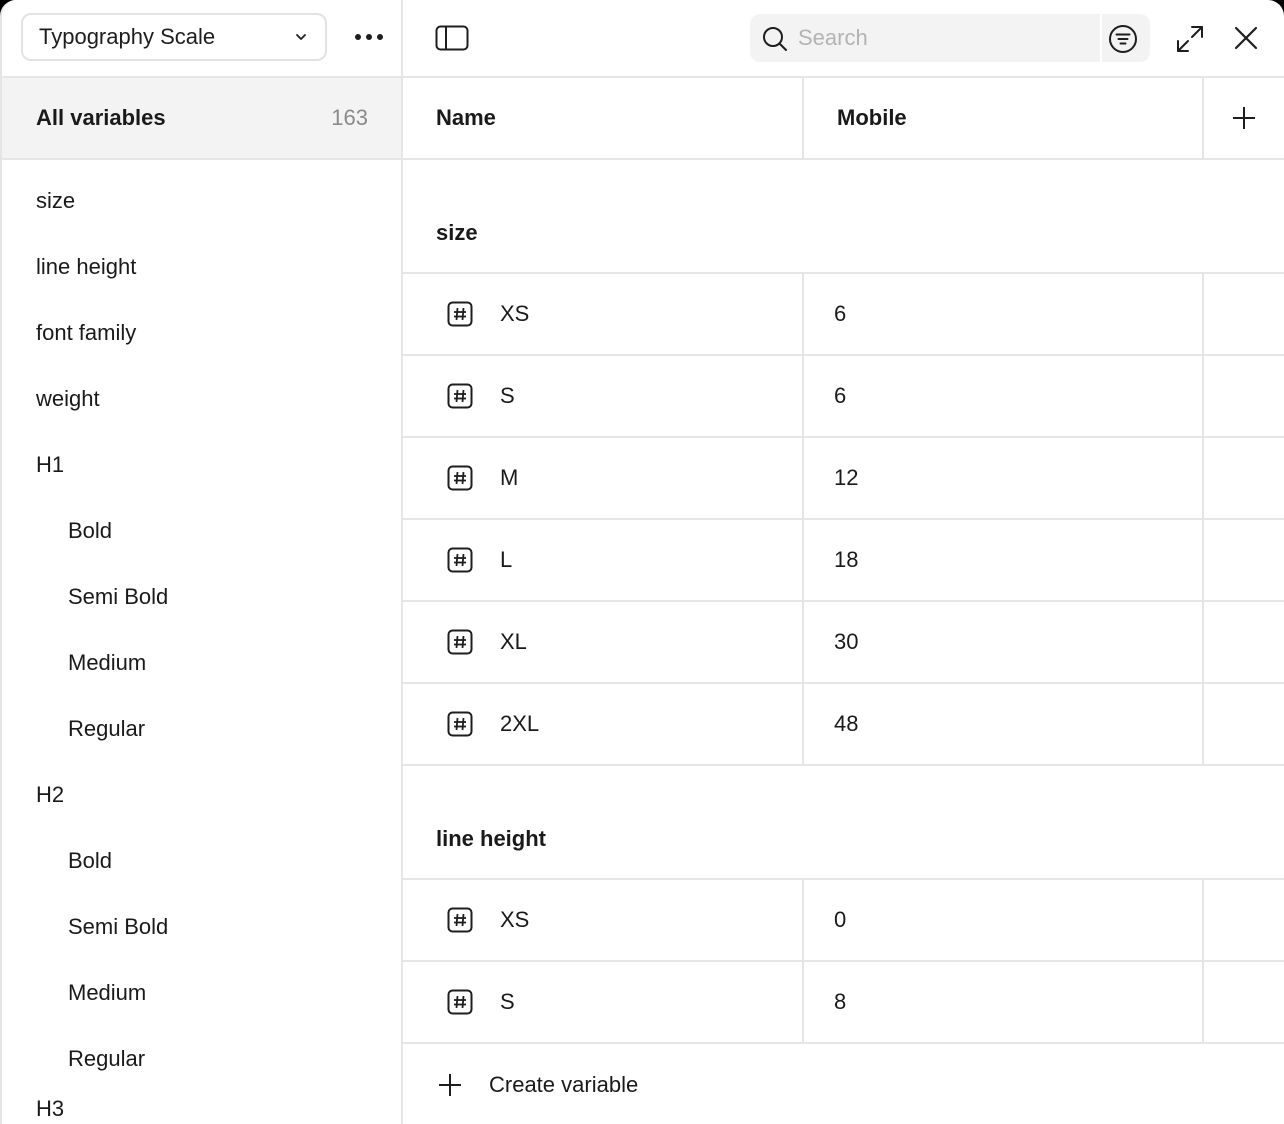 The height and width of the screenshot is (1124, 1284). I want to click on collection-dropdown: Typography Scale, so click(174, 37).